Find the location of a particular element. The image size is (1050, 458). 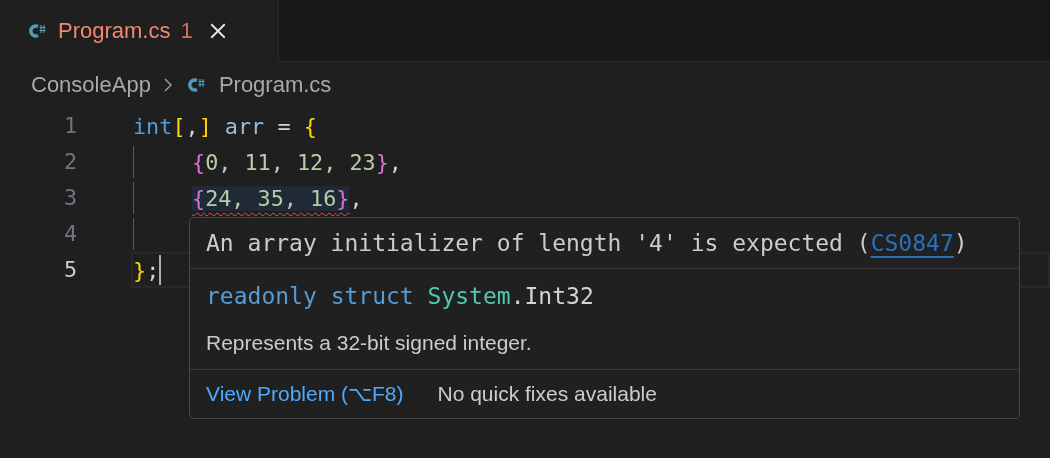

line-number: 1 is located at coordinates (69, 126).